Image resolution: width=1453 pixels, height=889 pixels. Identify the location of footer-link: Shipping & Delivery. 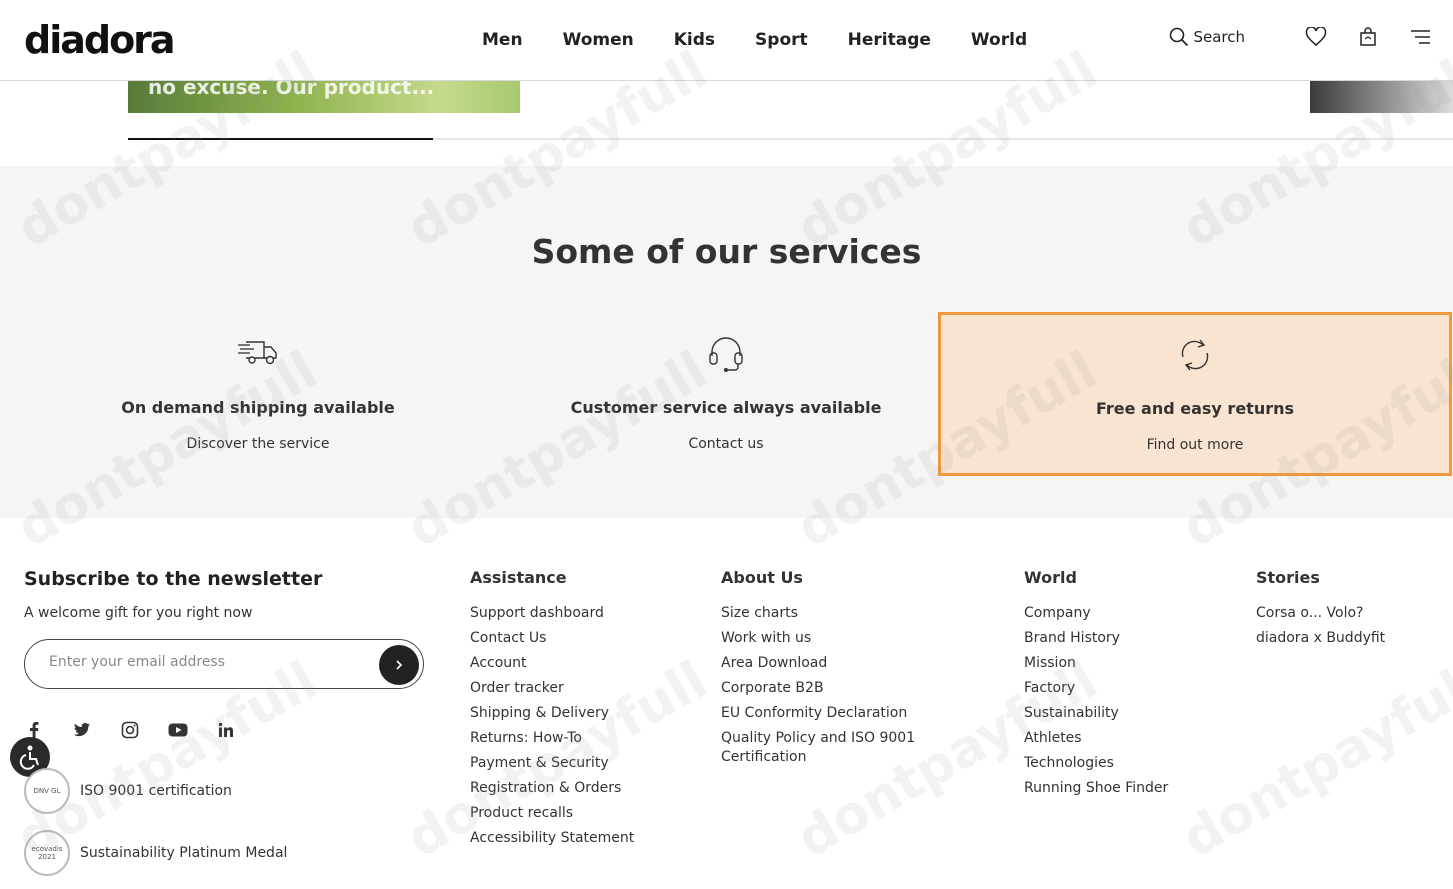
(552, 713).